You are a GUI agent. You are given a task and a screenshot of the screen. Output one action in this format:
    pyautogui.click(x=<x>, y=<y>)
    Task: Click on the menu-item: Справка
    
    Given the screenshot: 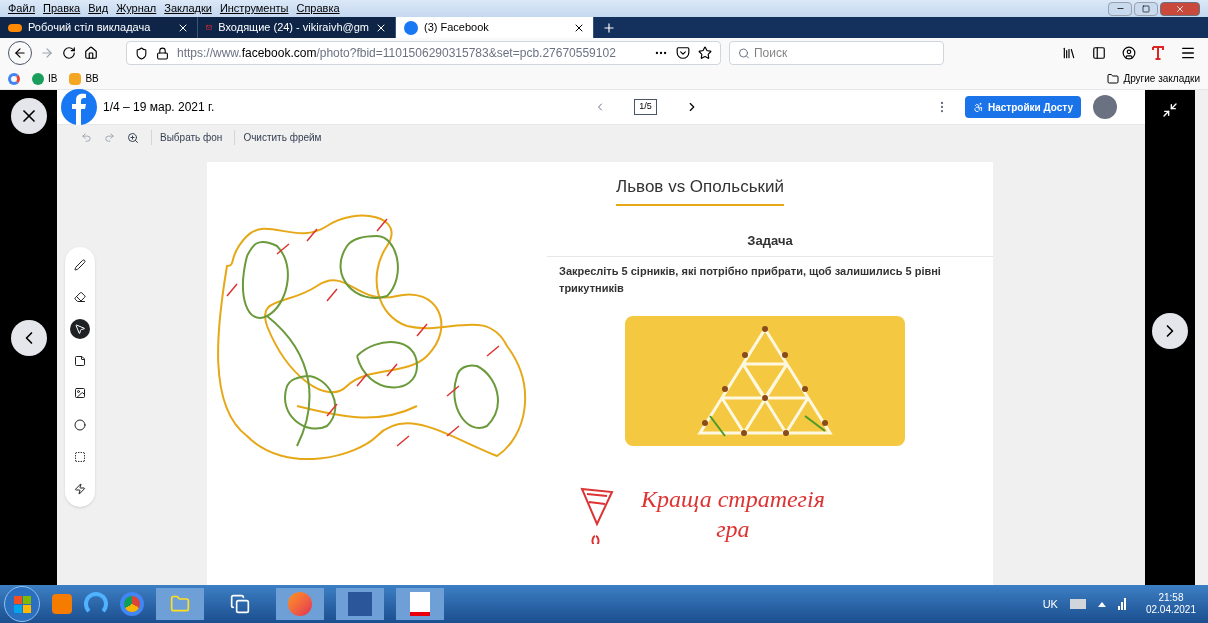 What is the action you would take?
    pyautogui.click(x=318, y=8)
    